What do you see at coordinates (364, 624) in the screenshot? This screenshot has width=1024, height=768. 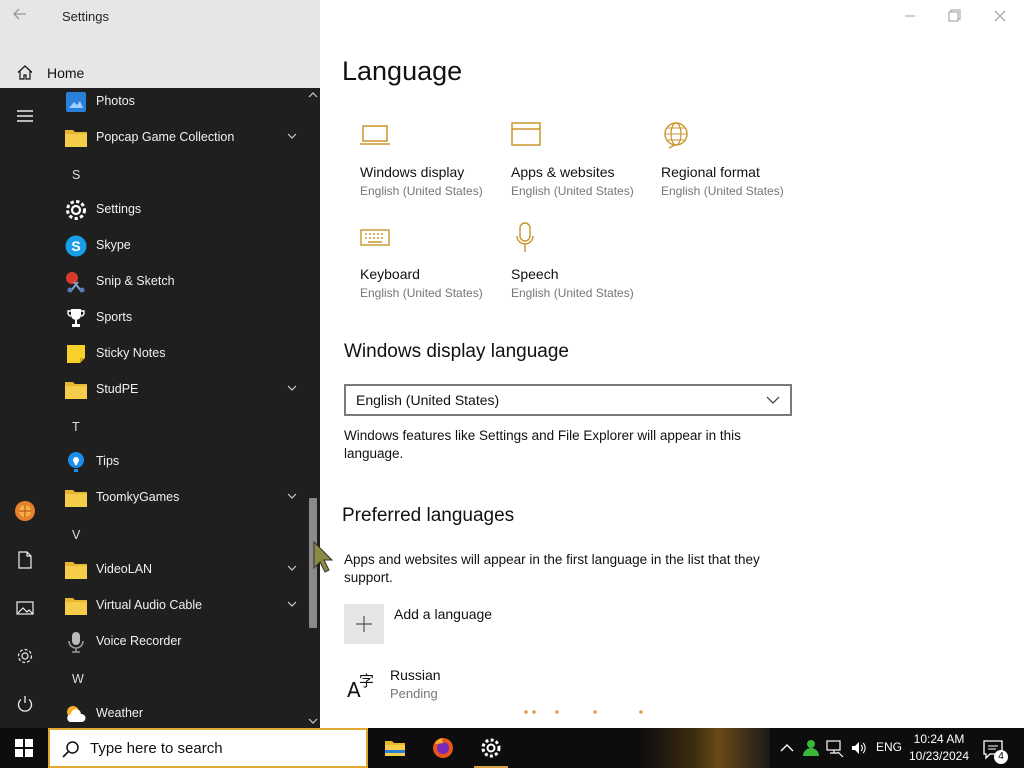 I see `add-language-button` at bounding box center [364, 624].